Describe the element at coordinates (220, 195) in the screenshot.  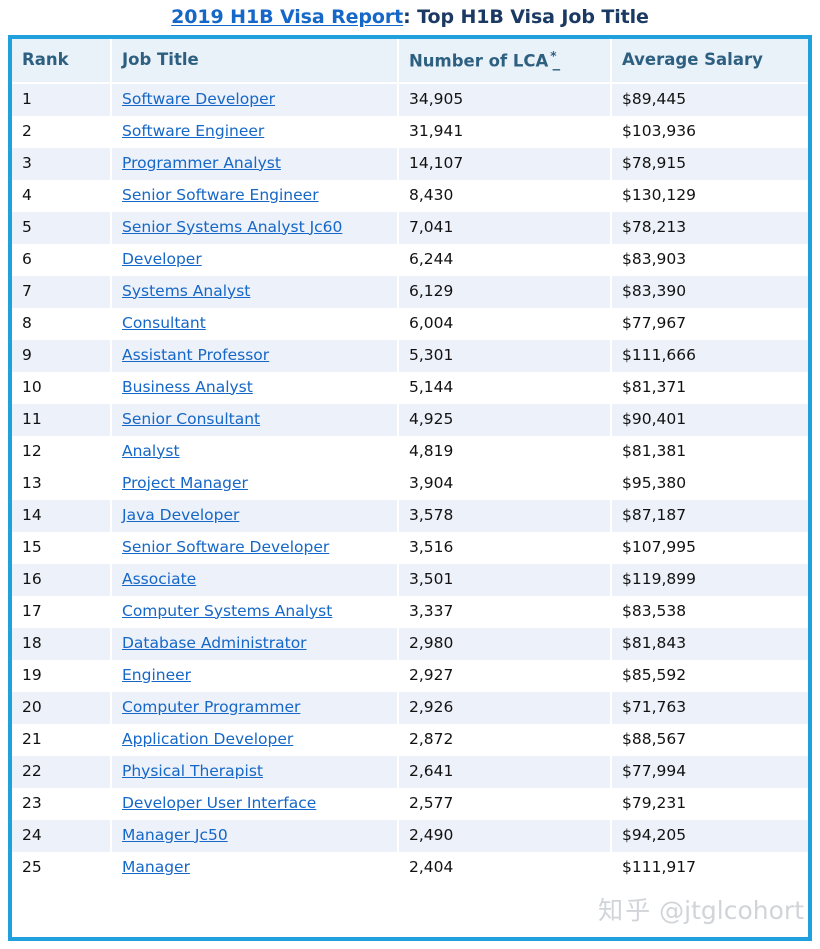
I see `job-title-link: Senior Software Engineer` at that location.